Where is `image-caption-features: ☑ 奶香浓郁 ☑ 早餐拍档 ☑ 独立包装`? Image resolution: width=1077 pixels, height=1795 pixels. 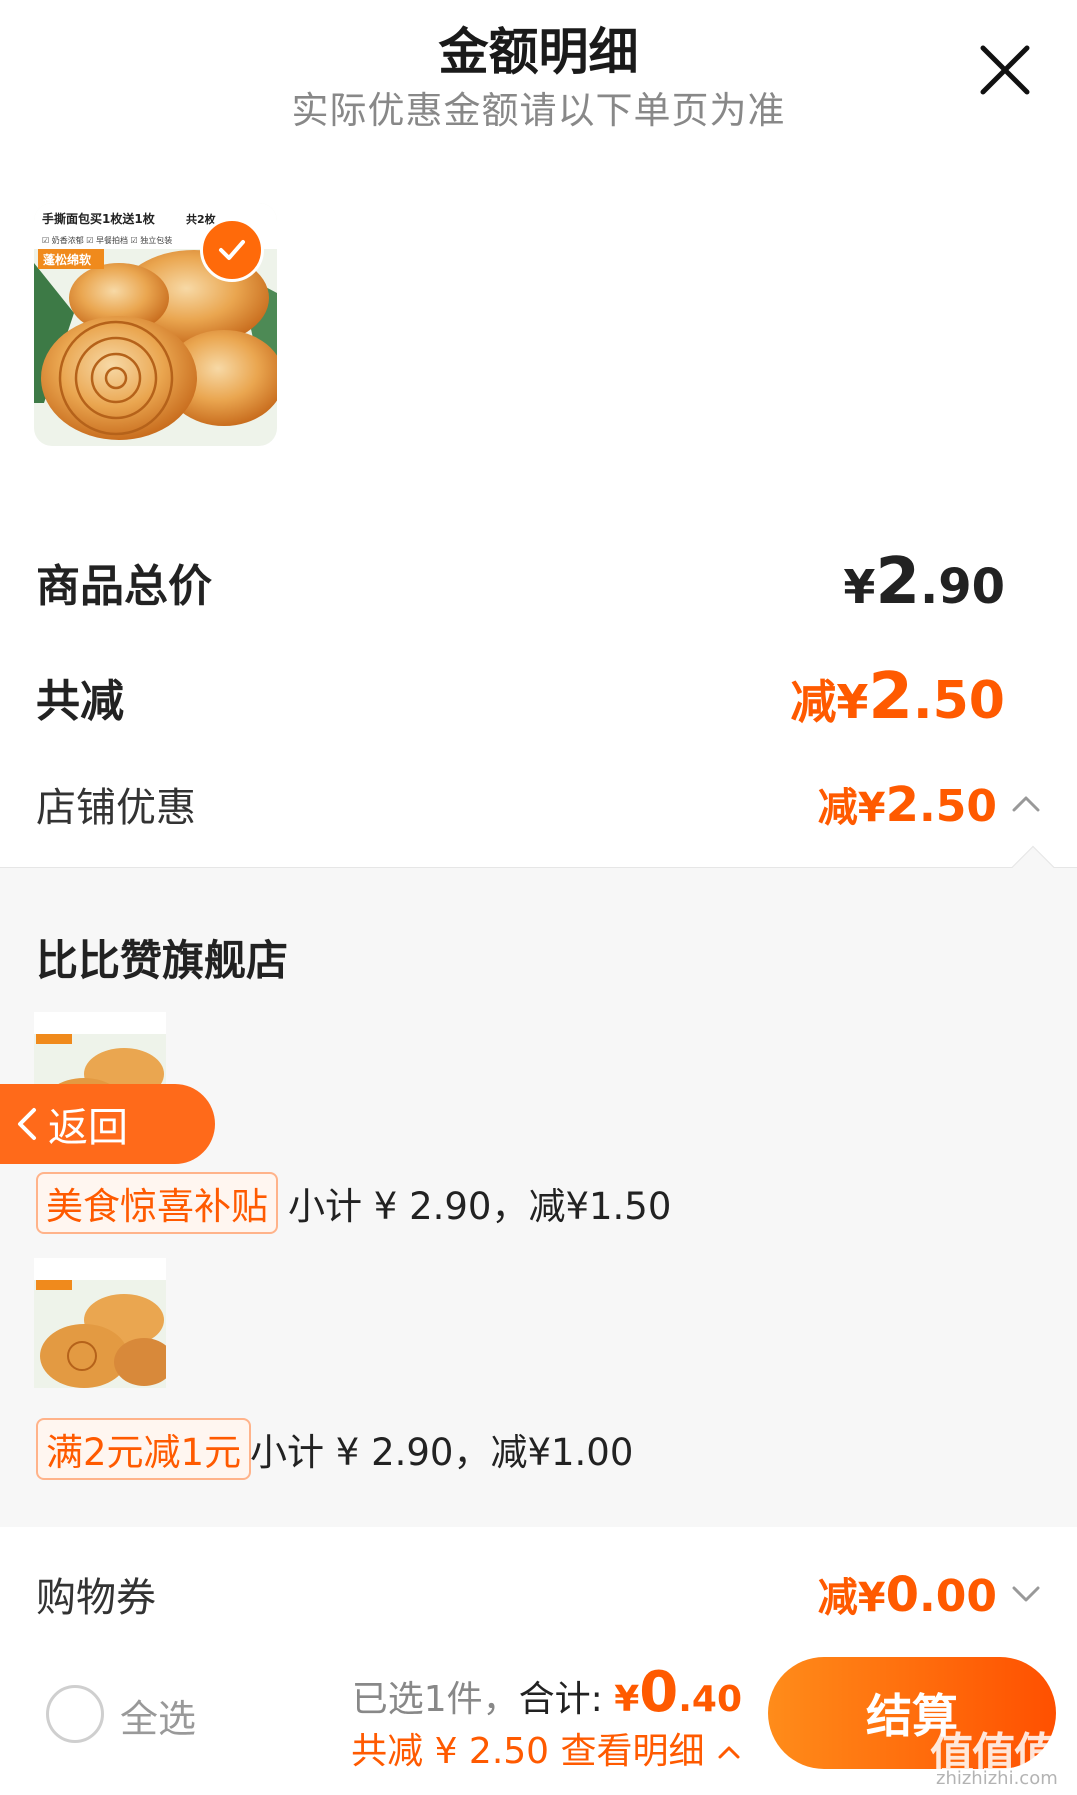
image-caption-features: ☑ 奶香浓郁 ☑ 早餐拍档 ☑ 独立包装 is located at coordinates (107, 240).